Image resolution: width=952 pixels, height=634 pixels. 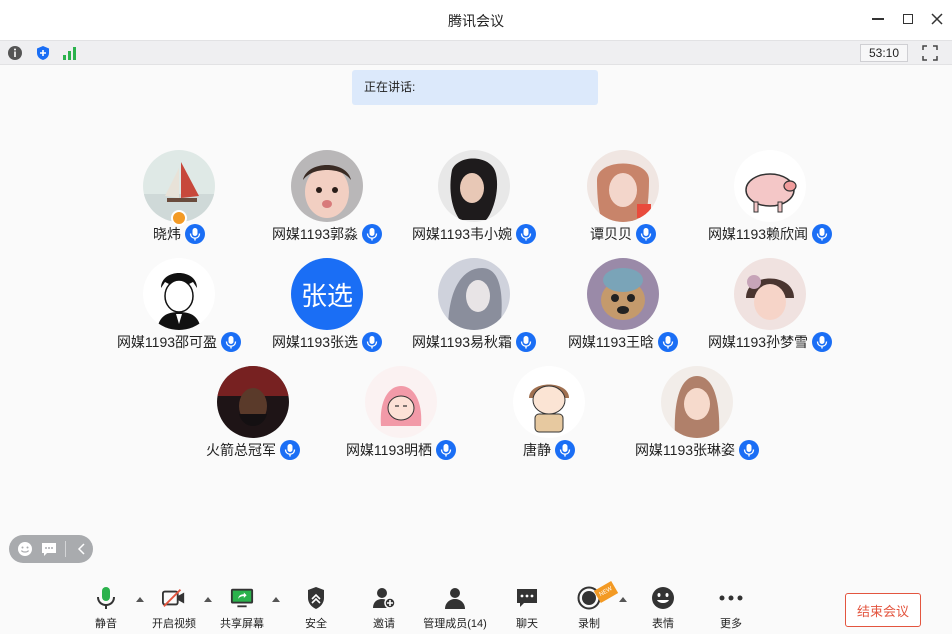 I want to click on avatar: 张选, so click(x=327, y=294).